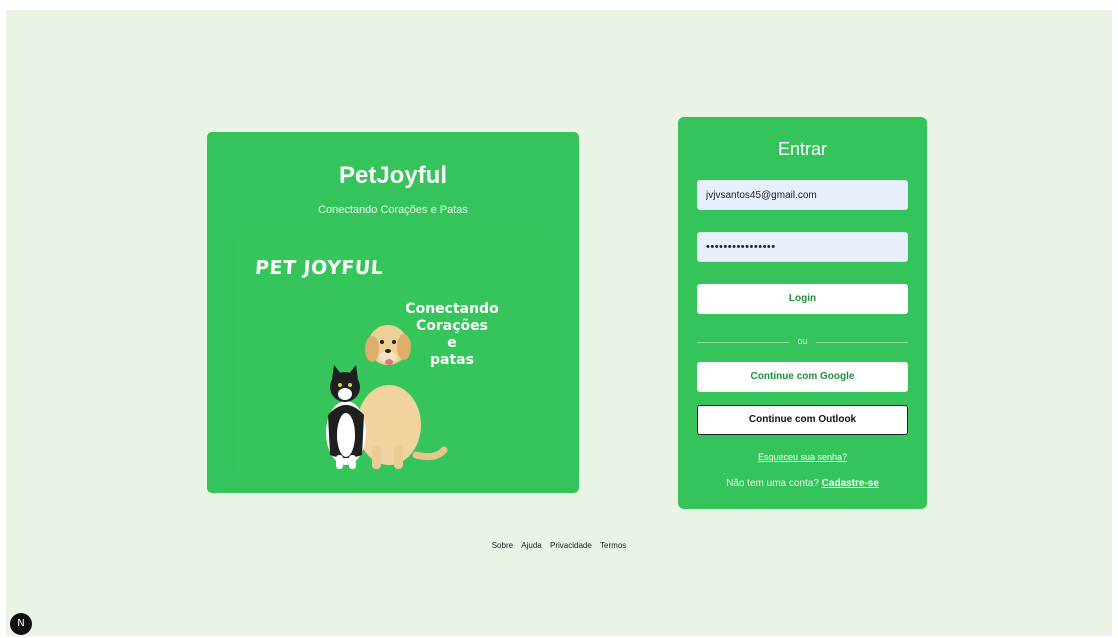 The width and height of the screenshot is (1118, 638). I want to click on footer-link-sobre: Sobre, so click(502, 545).